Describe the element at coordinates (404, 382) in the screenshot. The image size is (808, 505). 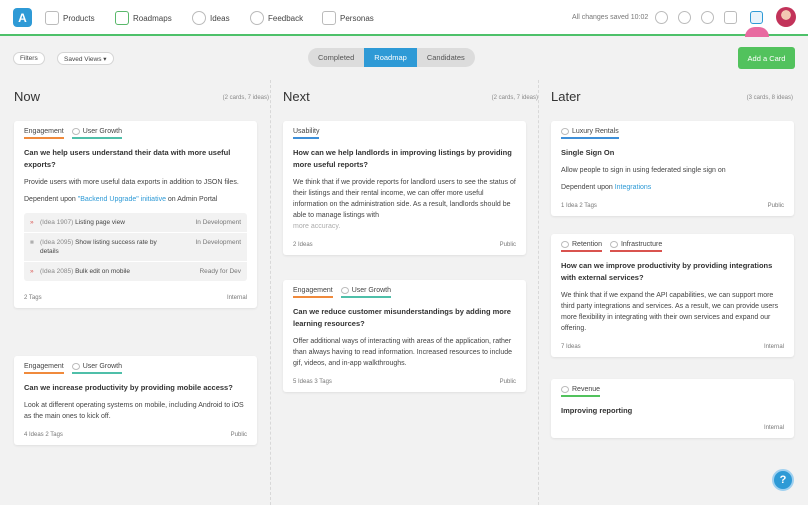
I see `card-footer: 5 Ideas 3 Tags Public` at that location.